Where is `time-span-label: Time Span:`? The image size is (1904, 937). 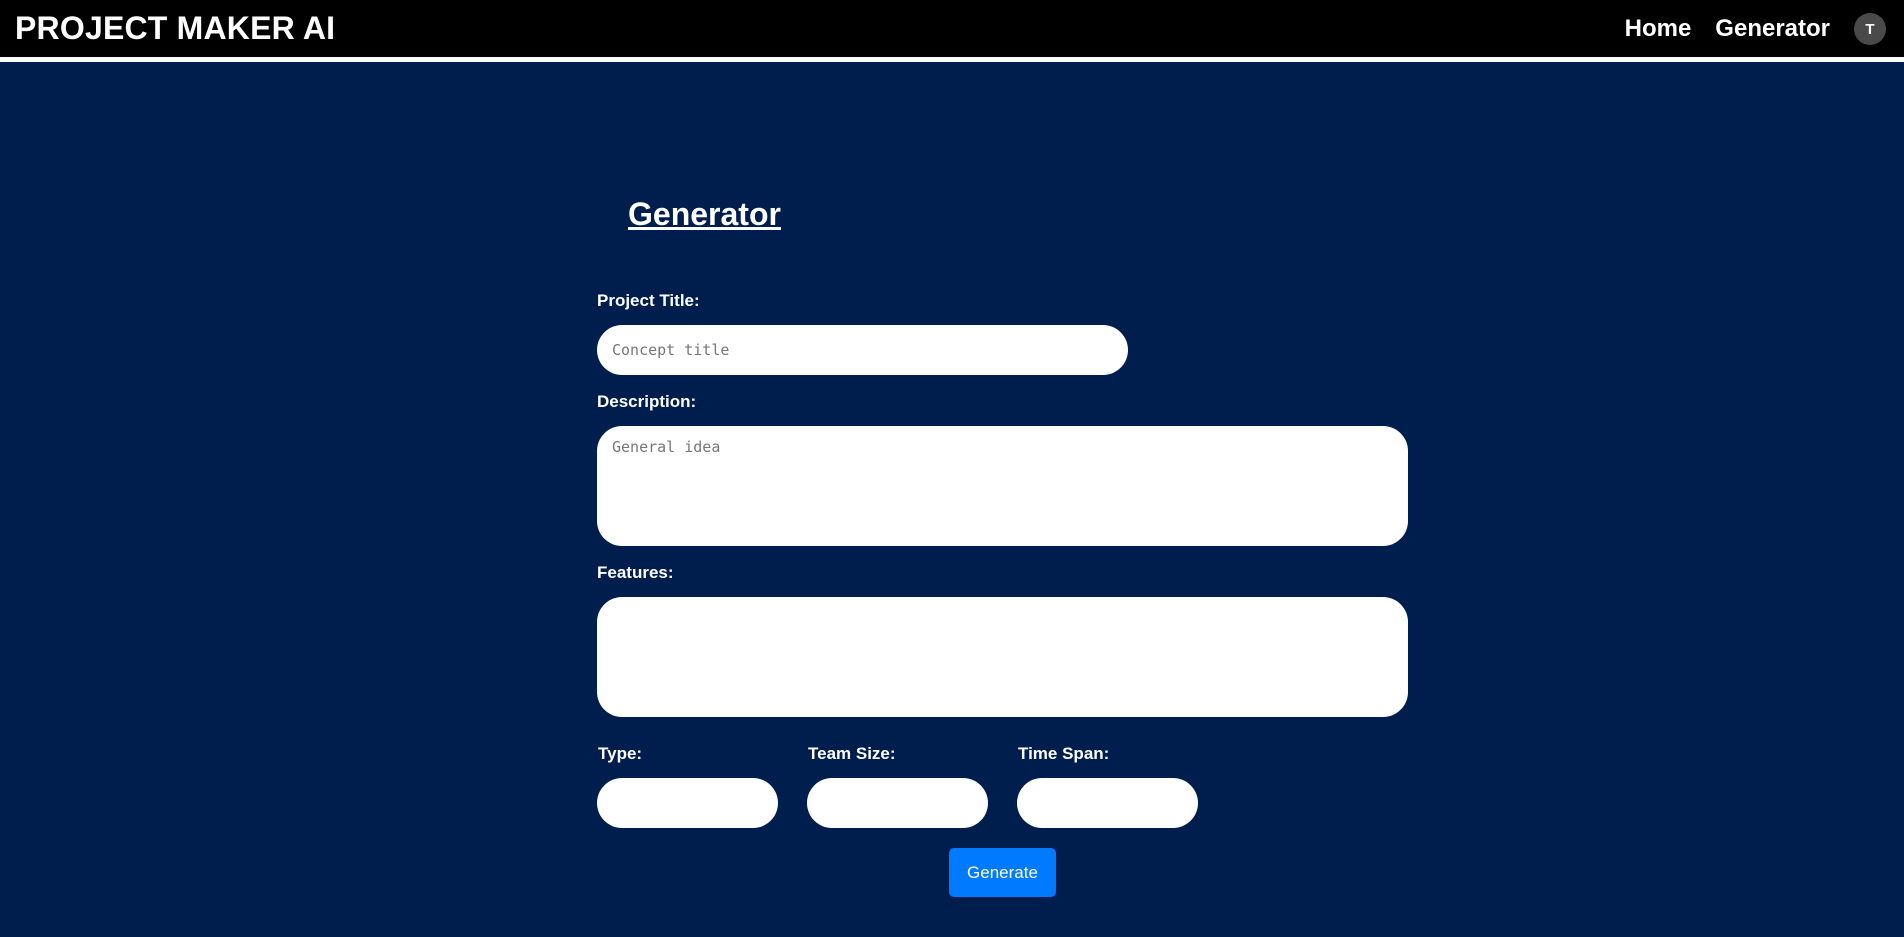 time-span-label: Time Span: is located at coordinates (1064, 753).